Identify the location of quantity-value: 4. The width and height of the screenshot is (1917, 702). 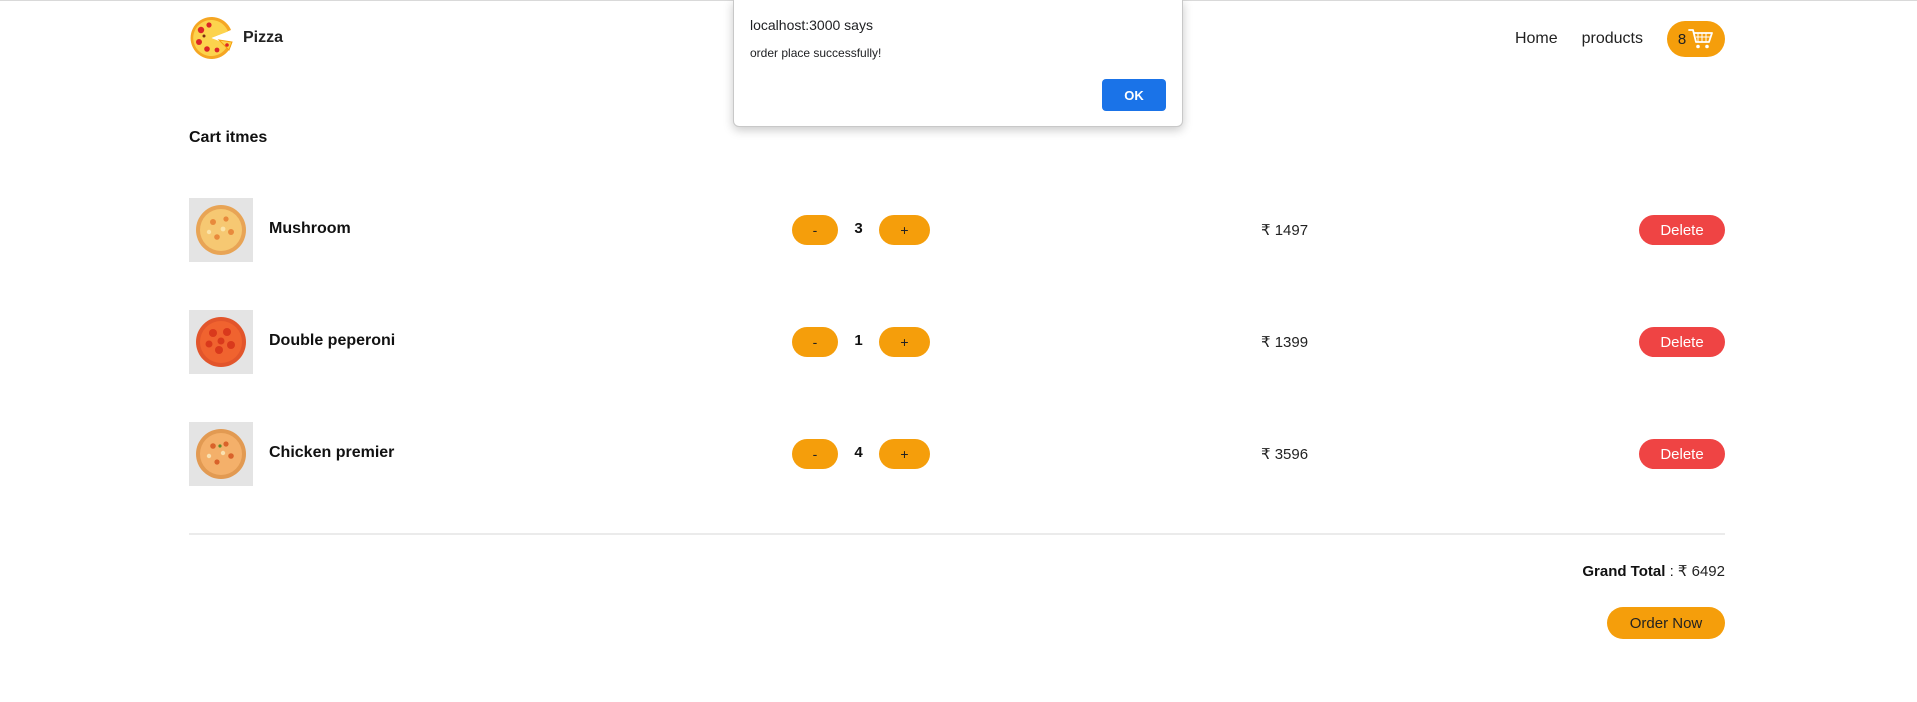
(858, 452).